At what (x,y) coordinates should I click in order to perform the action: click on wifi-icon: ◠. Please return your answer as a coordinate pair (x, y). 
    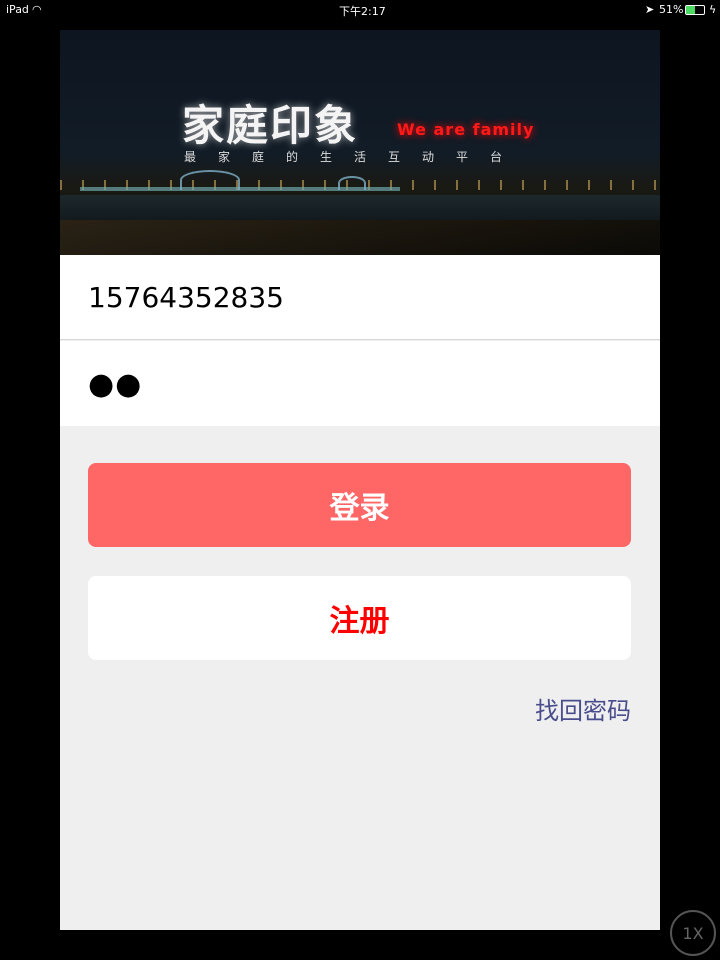
    Looking at the image, I should click on (37, 9).